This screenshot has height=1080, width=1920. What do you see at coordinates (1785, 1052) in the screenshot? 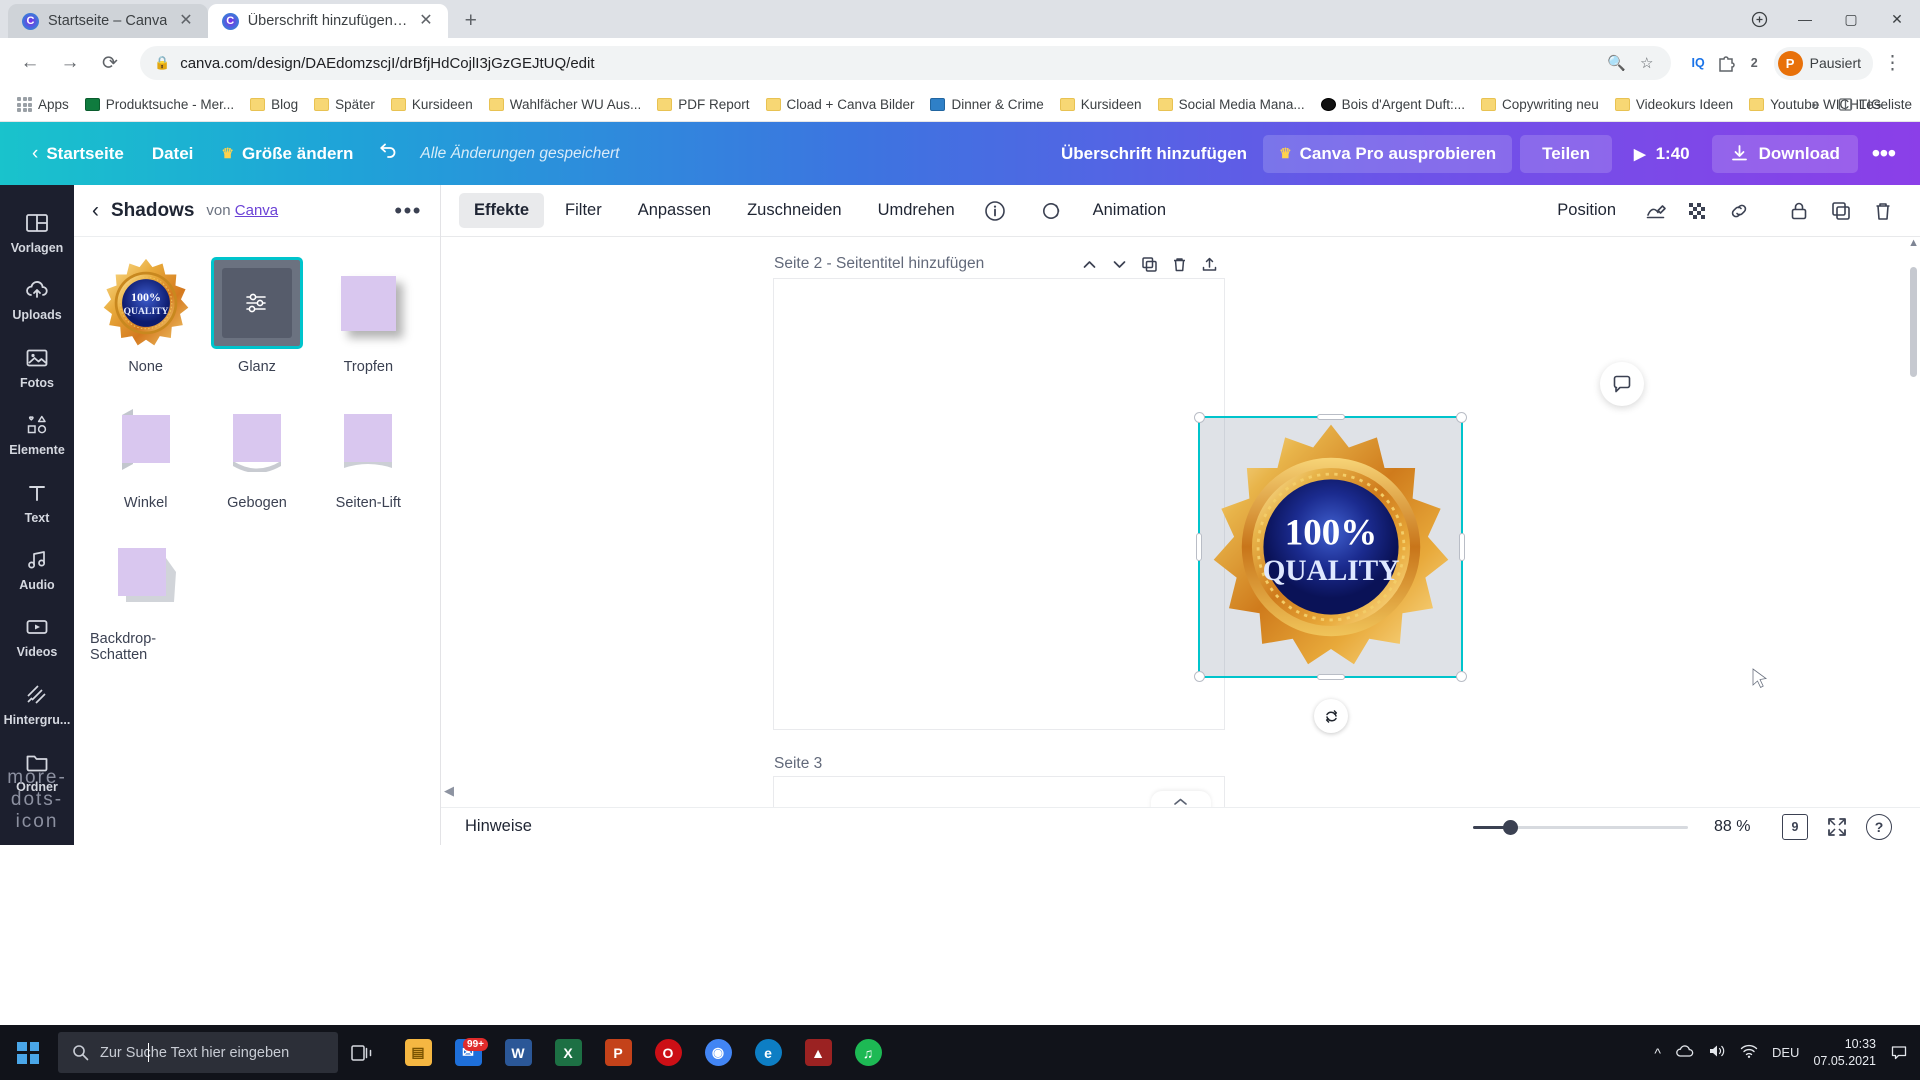
I see `language-indicator: DEU` at bounding box center [1785, 1052].